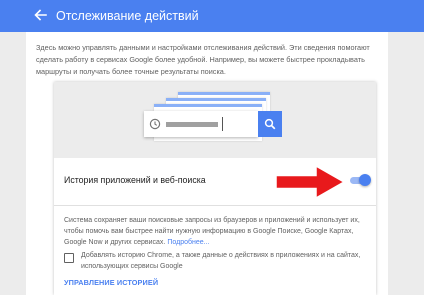 Image resolution: width=424 pixels, height=295 pixels. Describe the element at coordinates (222, 124) in the screenshot. I see `text-cursor` at that location.